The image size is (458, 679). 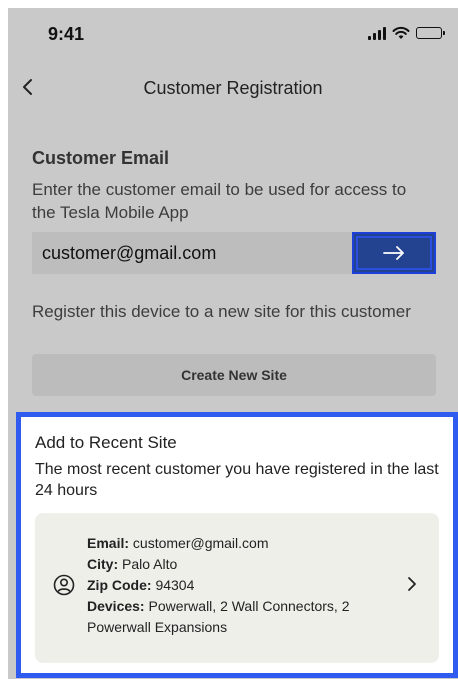 I want to click on site-zip-line: Zip Code: 94304, so click(x=237, y=585).